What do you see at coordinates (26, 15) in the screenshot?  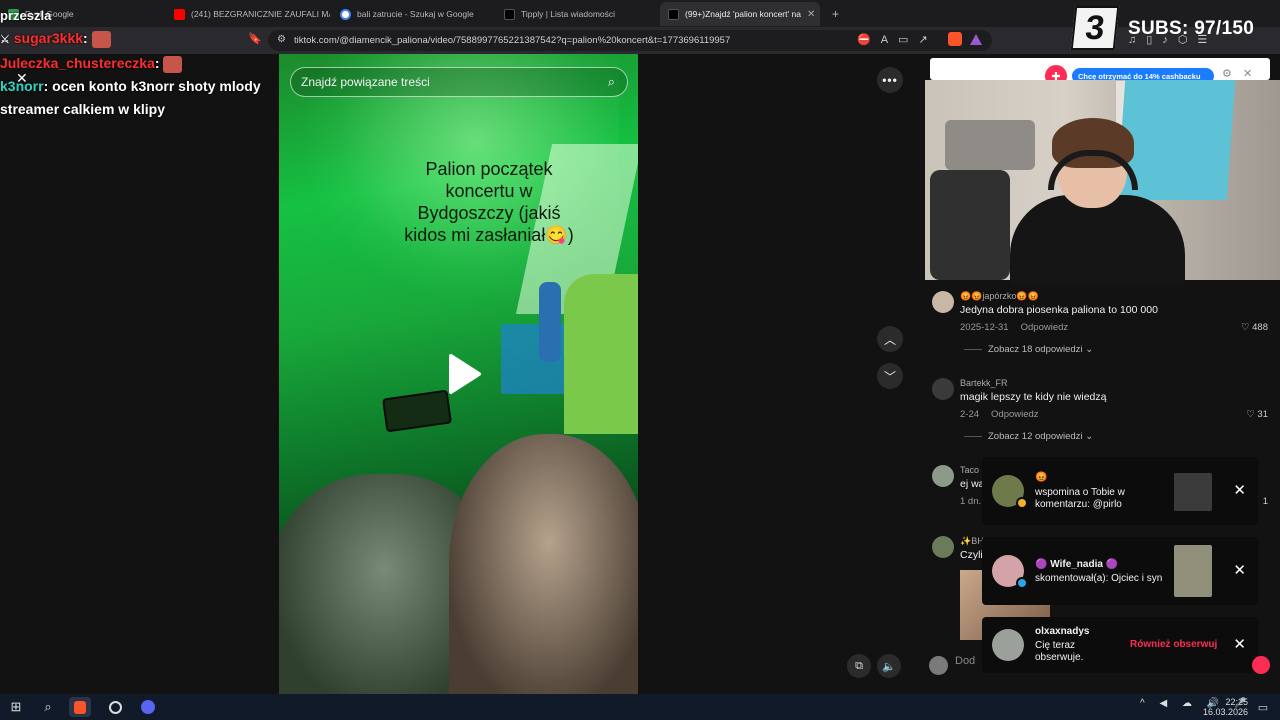 I see `chat-header: przeszla` at bounding box center [26, 15].